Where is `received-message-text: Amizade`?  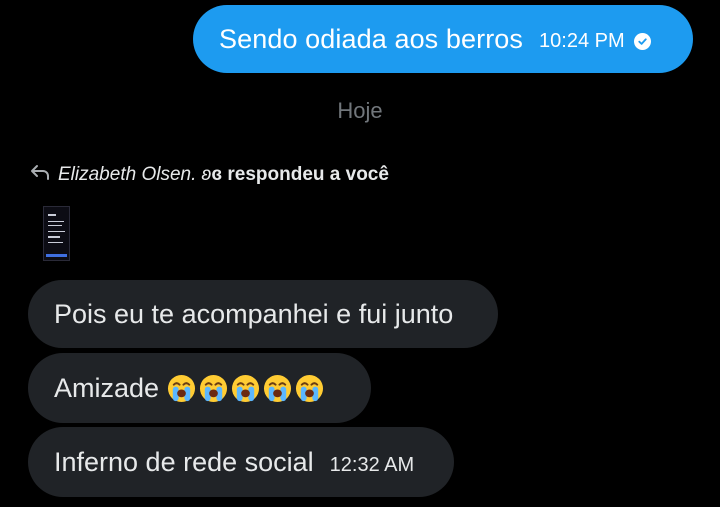
received-message-text: Amizade is located at coordinates (107, 387).